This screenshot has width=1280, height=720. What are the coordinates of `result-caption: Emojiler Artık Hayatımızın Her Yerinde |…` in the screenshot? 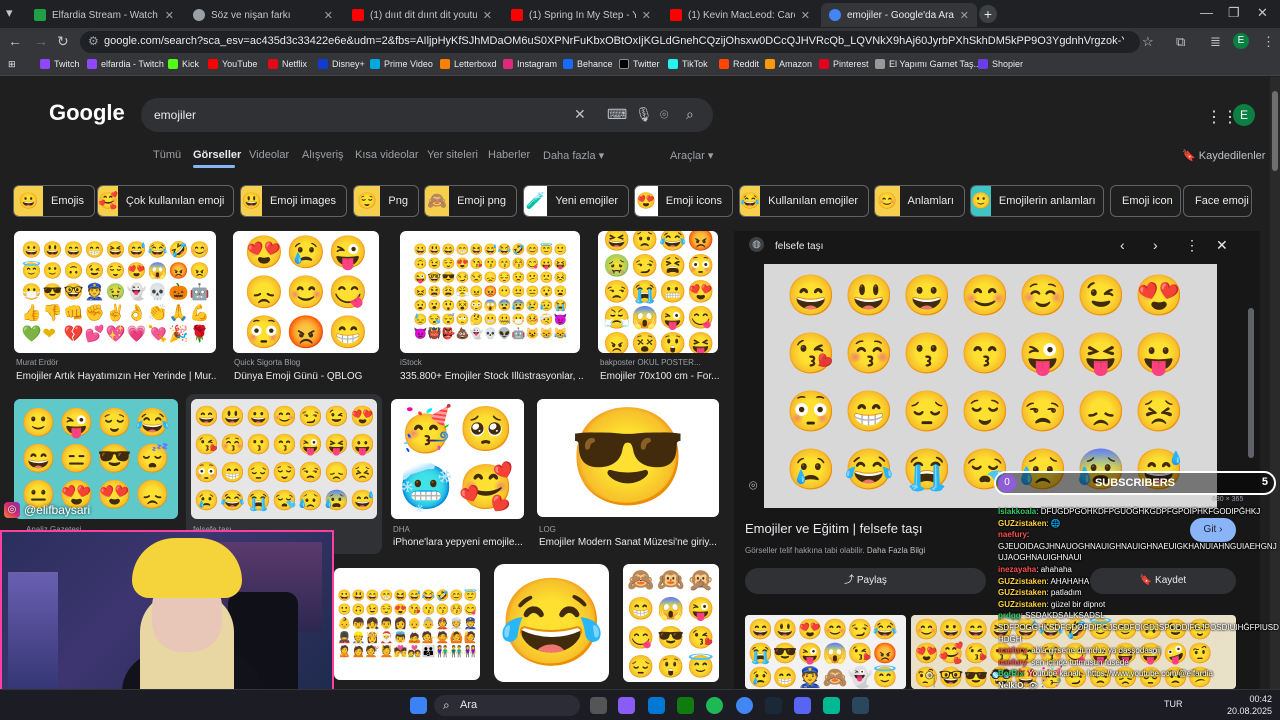 It's located at (116, 376).